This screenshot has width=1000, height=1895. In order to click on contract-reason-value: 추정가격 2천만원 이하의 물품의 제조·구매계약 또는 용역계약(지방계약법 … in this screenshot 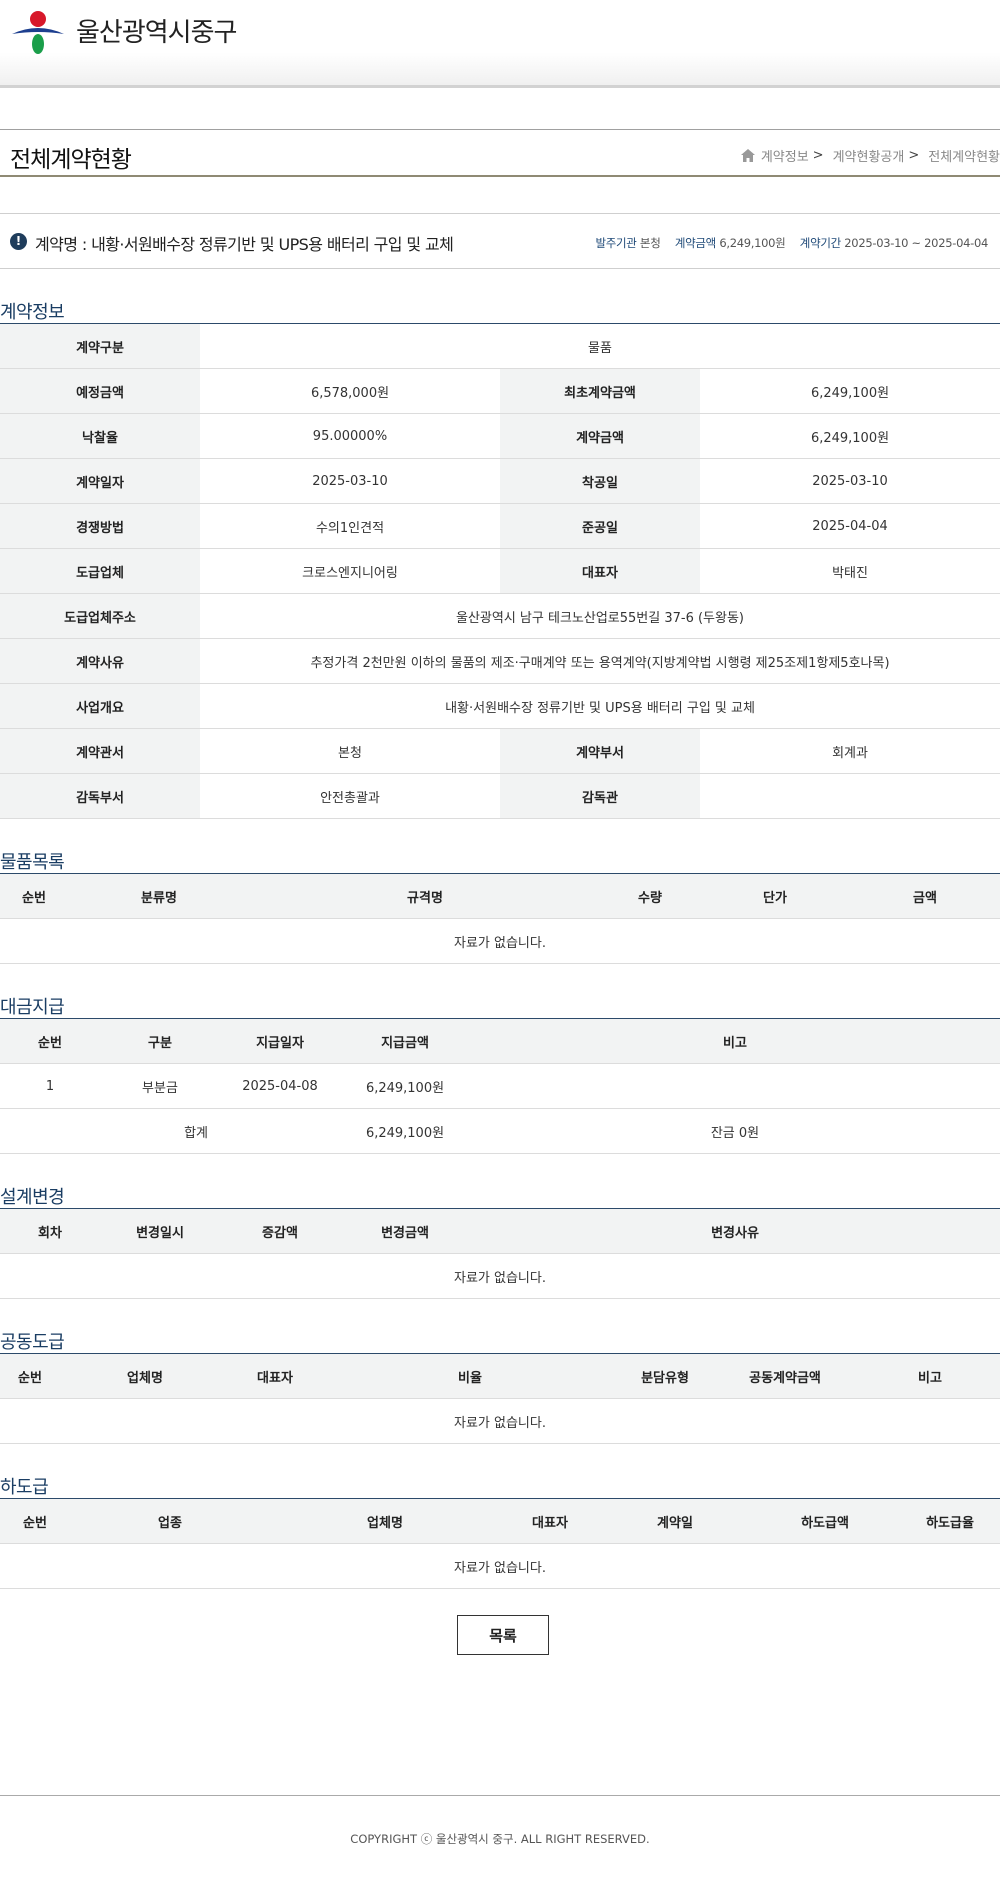, I will do `click(600, 661)`.